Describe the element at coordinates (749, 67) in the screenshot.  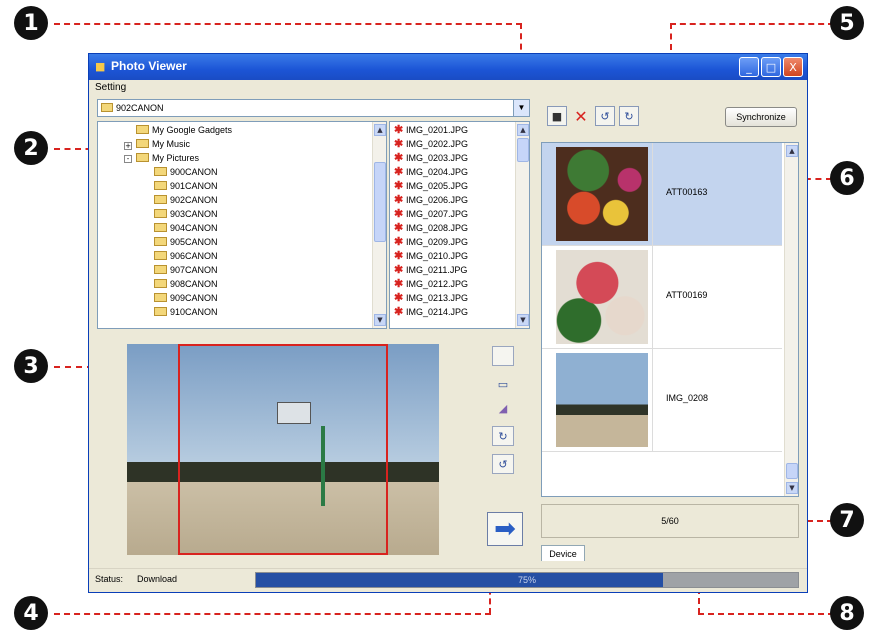
I see `minimize-button: _` at that location.